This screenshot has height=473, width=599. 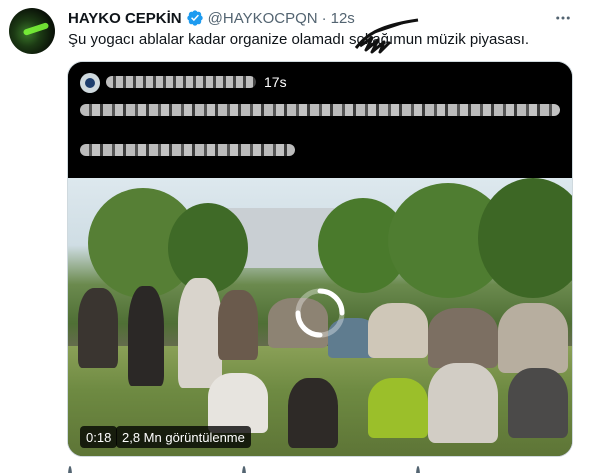 What do you see at coordinates (99, 437) in the screenshot?
I see `video-duration: 0:18` at bounding box center [99, 437].